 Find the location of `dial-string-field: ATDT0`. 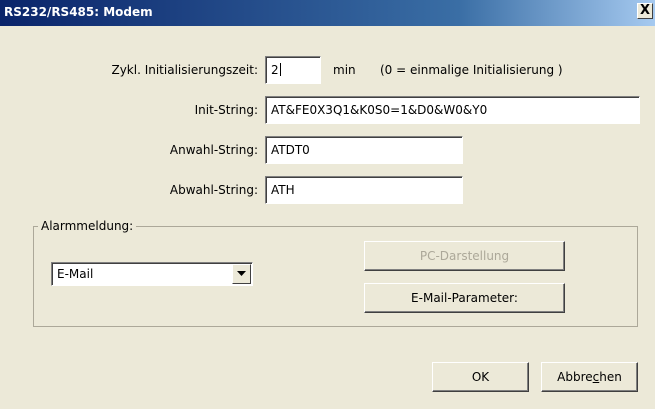

dial-string-field: ATDT0 is located at coordinates (364, 150).